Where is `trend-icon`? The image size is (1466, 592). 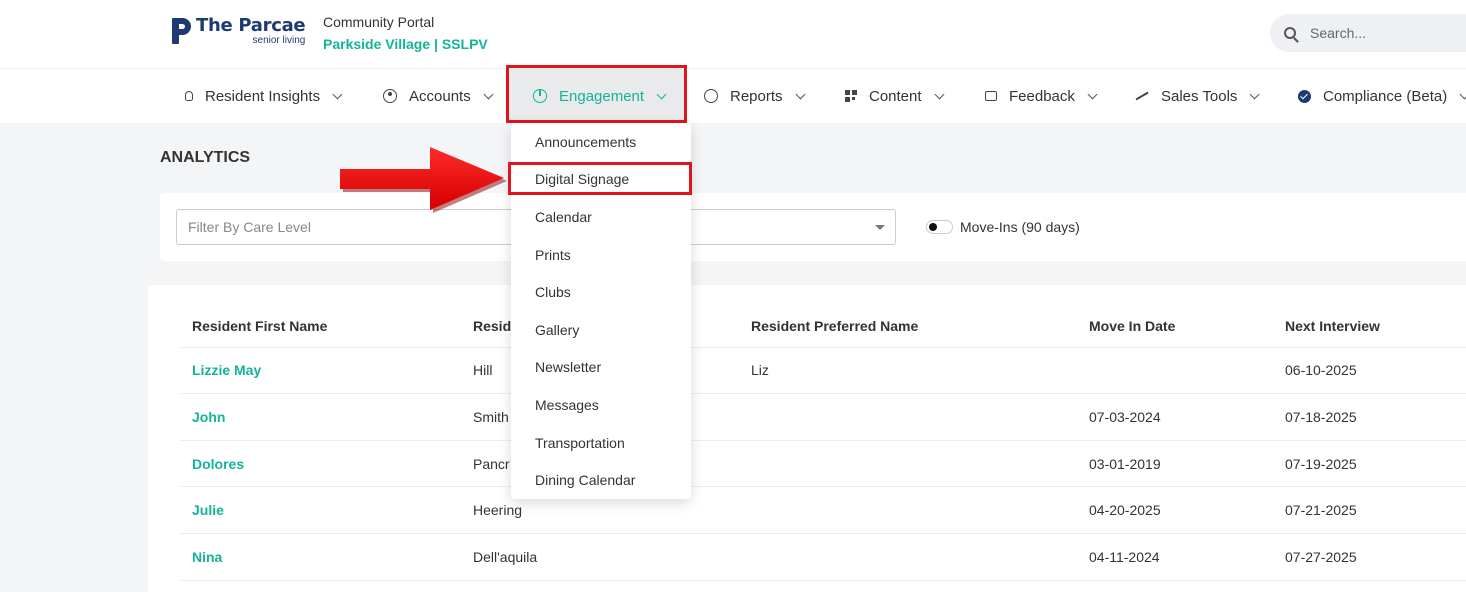 trend-icon is located at coordinates (1142, 96).